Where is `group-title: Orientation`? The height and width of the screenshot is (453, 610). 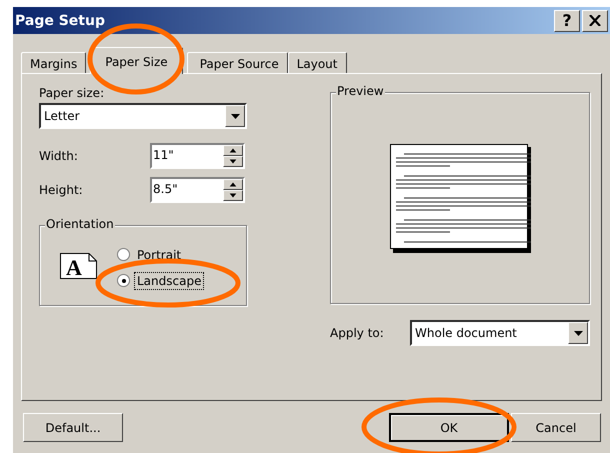 group-title: Orientation is located at coordinates (80, 224).